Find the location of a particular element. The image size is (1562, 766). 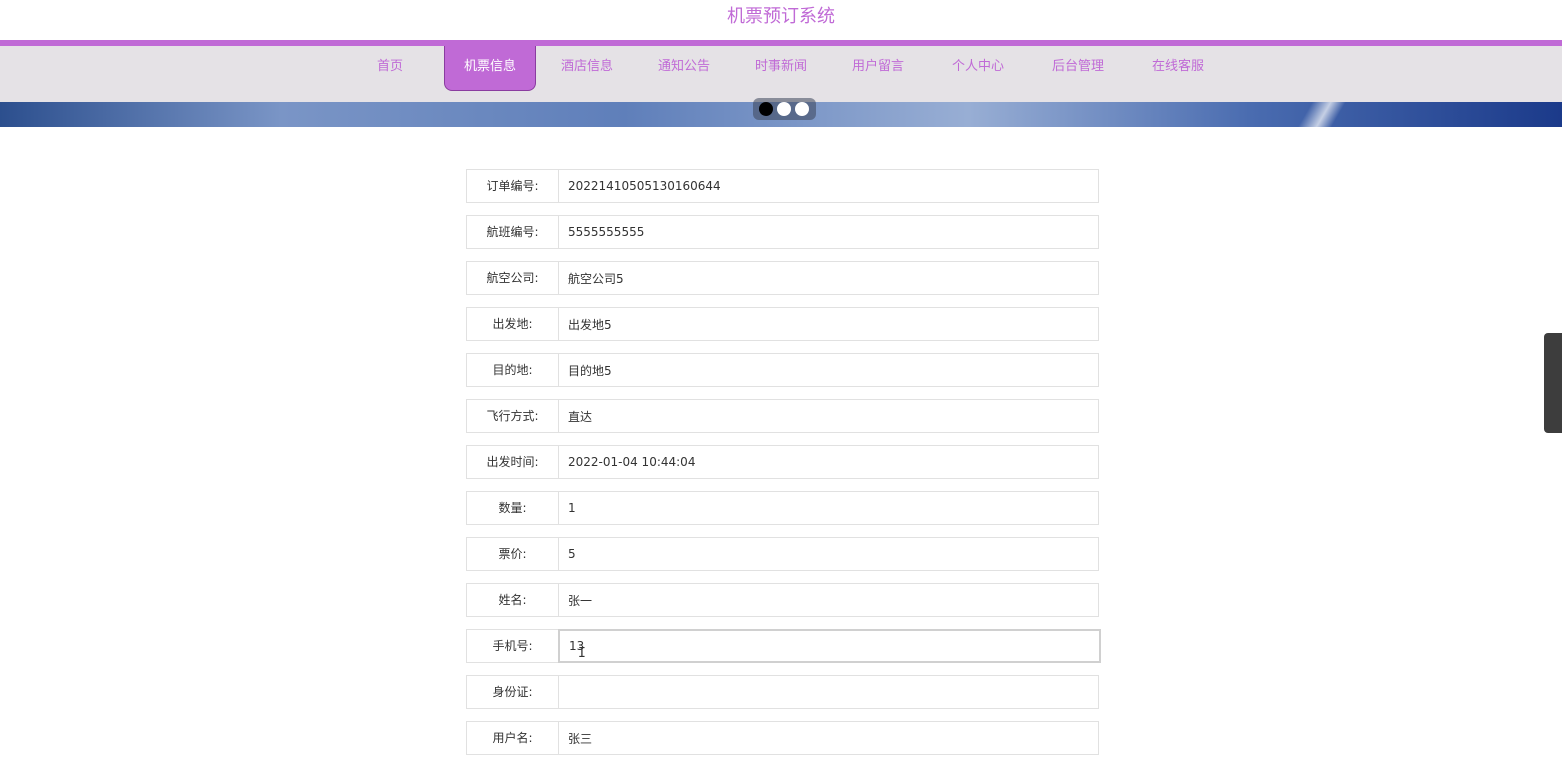

form-row-order-number: 订单编号: is located at coordinates (784, 186).